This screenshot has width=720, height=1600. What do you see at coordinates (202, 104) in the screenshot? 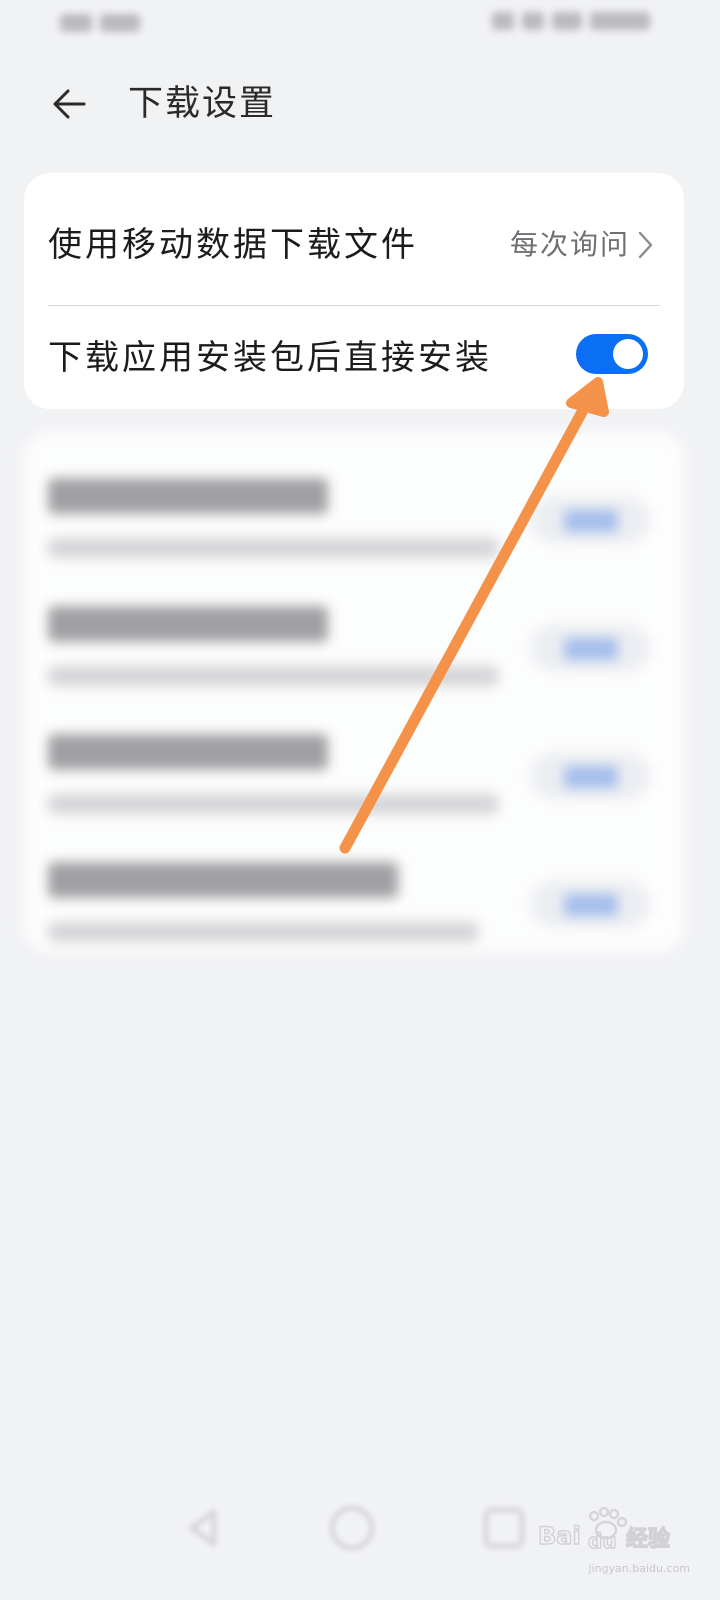
I see `page-title: 下载设置` at bounding box center [202, 104].